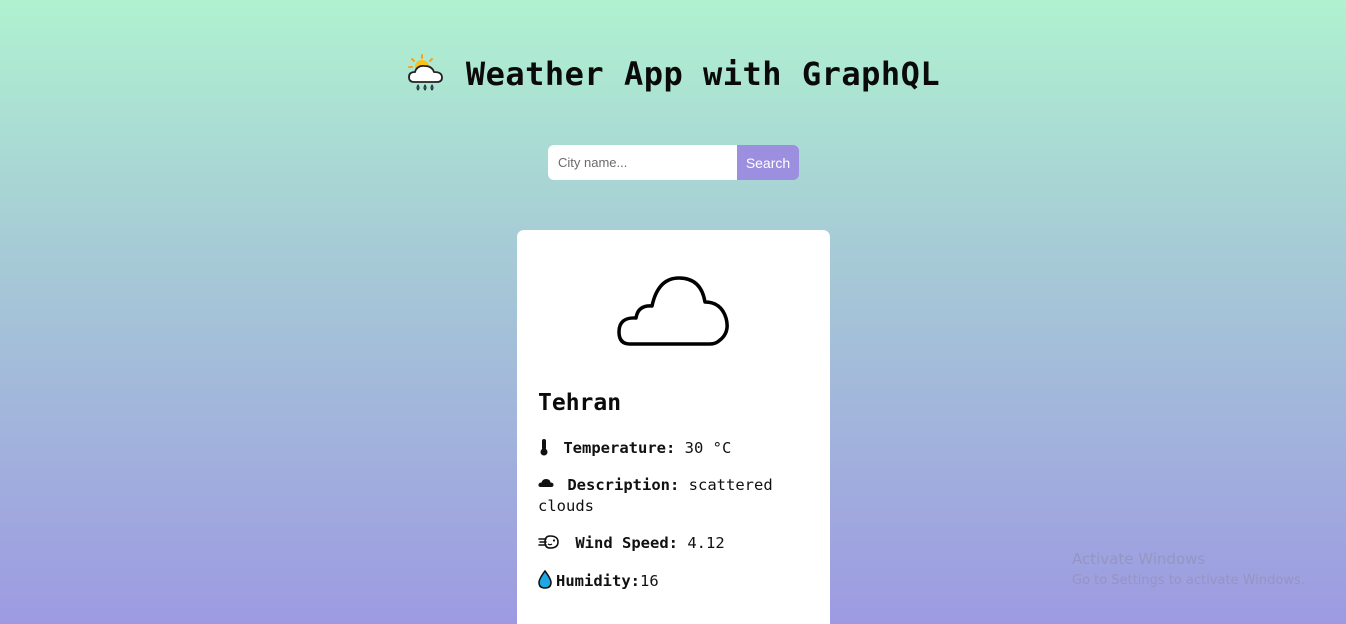 Image resolution: width=1346 pixels, height=624 pixels. Describe the element at coordinates (706, 543) in the screenshot. I see `wind-speed-value: 4.12` at that location.